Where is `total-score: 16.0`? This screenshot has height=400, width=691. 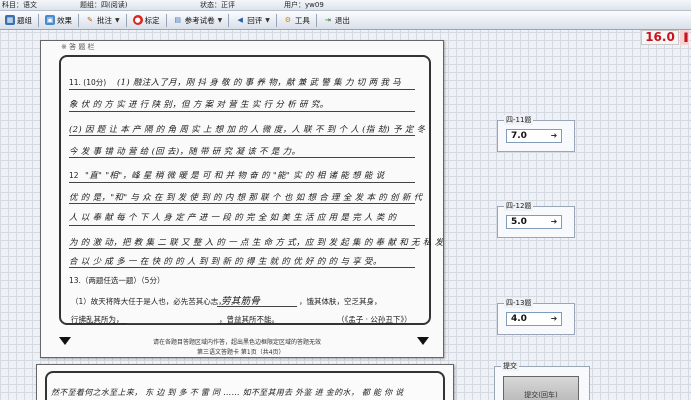
total-score: 16.0 is located at coordinates (660, 37).